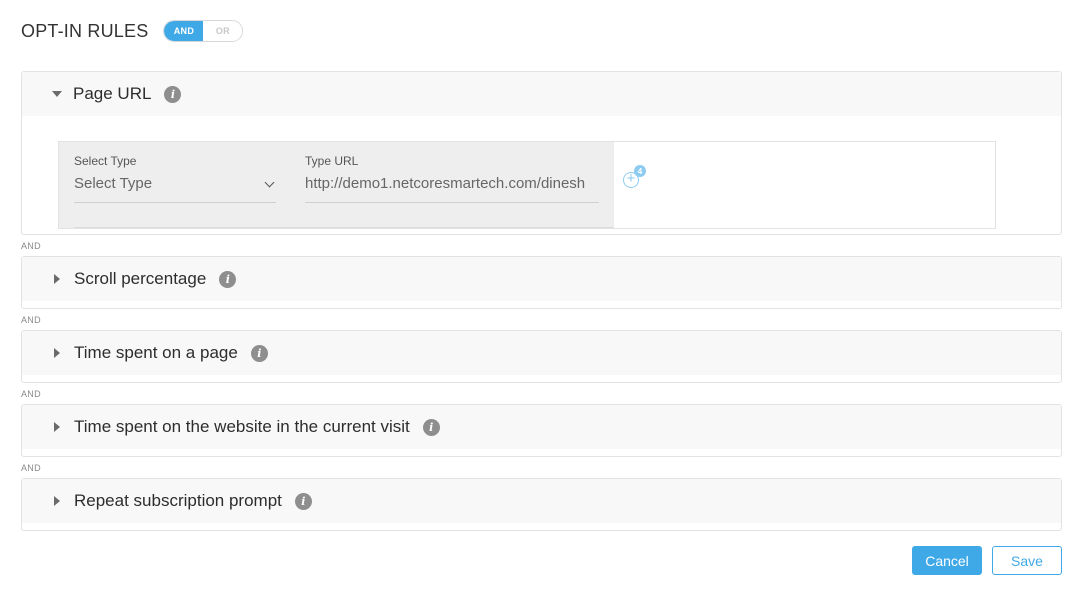 The image size is (1077, 593). Describe the element at coordinates (269, 182) in the screenshot. I see `chevron-down-icon` at that location.